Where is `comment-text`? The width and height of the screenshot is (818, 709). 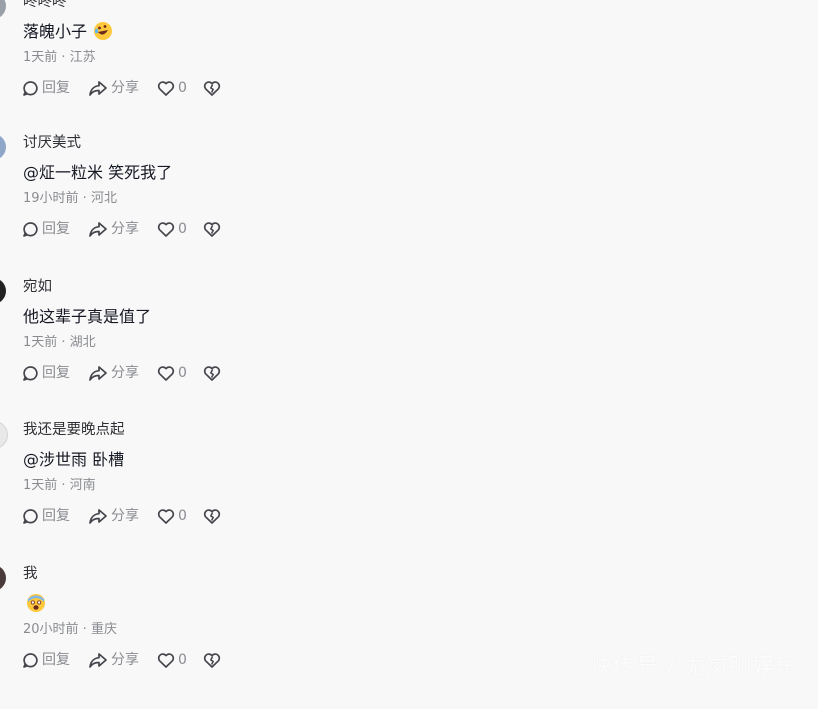 comment-text is located at coordinates (34, 606).